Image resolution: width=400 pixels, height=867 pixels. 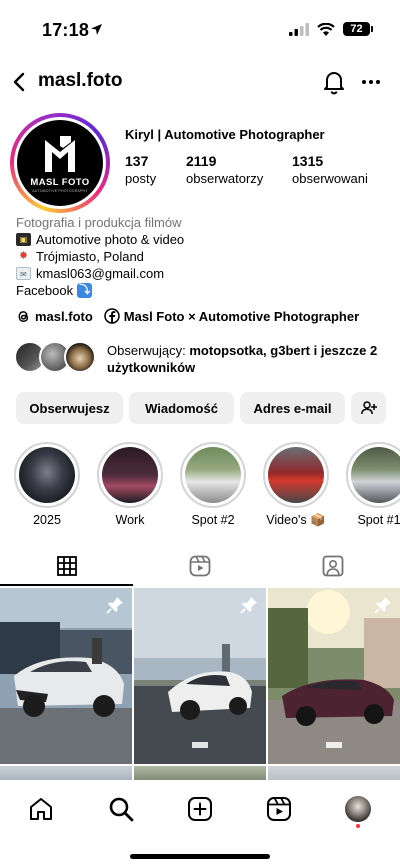 I want to click on followers-count: 2119 obserwatorzy, so click(x=224, y=170).